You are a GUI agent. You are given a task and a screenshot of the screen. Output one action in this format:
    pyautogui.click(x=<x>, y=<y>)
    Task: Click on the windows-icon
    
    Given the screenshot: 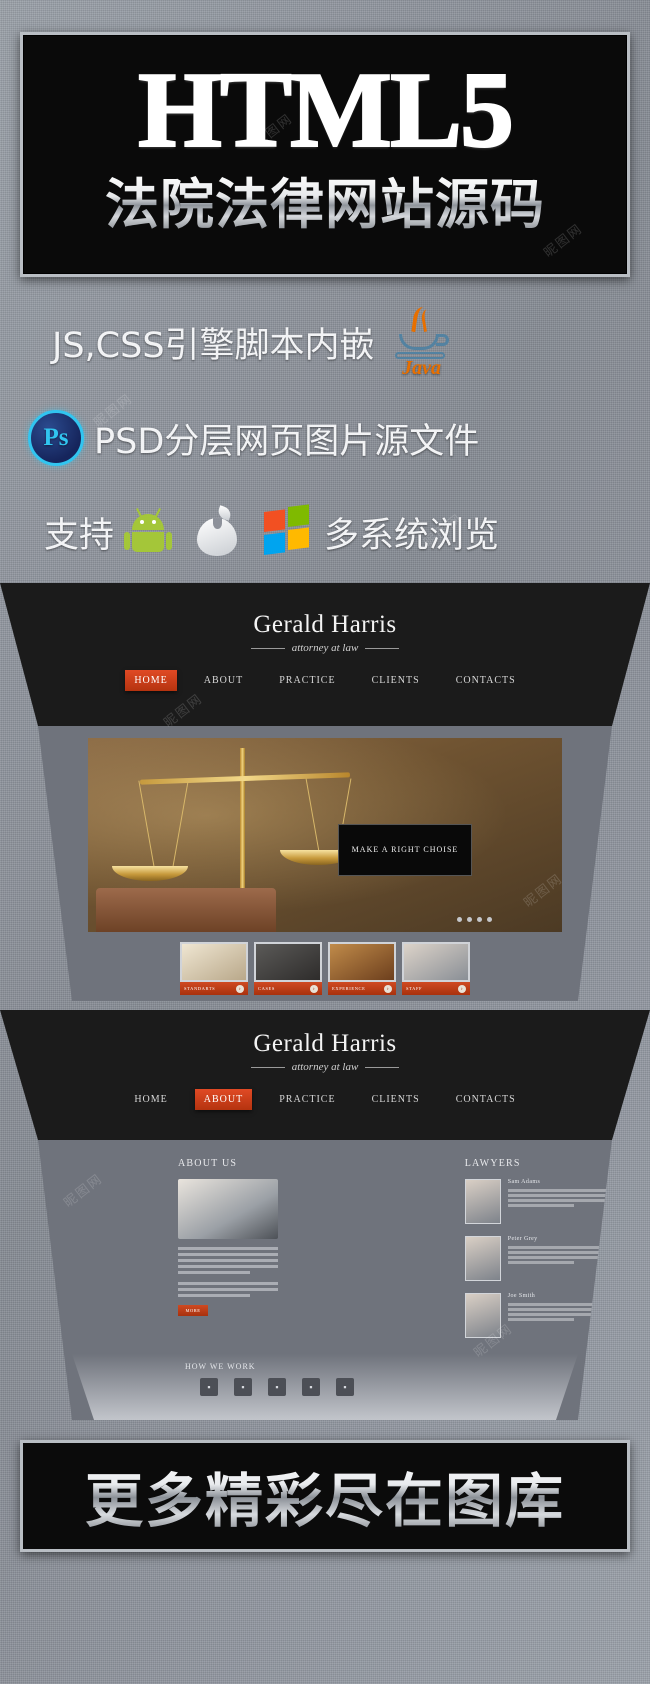 What is the action you would take?
    pyautogui.click(x=288, y=531)
    